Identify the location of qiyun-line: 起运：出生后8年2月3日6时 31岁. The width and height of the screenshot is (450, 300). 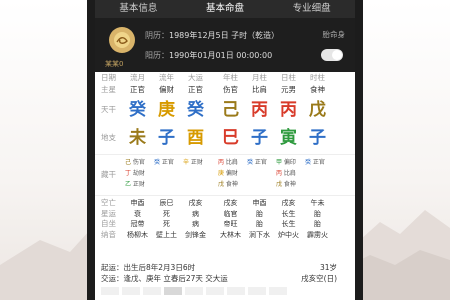
(225, 267).